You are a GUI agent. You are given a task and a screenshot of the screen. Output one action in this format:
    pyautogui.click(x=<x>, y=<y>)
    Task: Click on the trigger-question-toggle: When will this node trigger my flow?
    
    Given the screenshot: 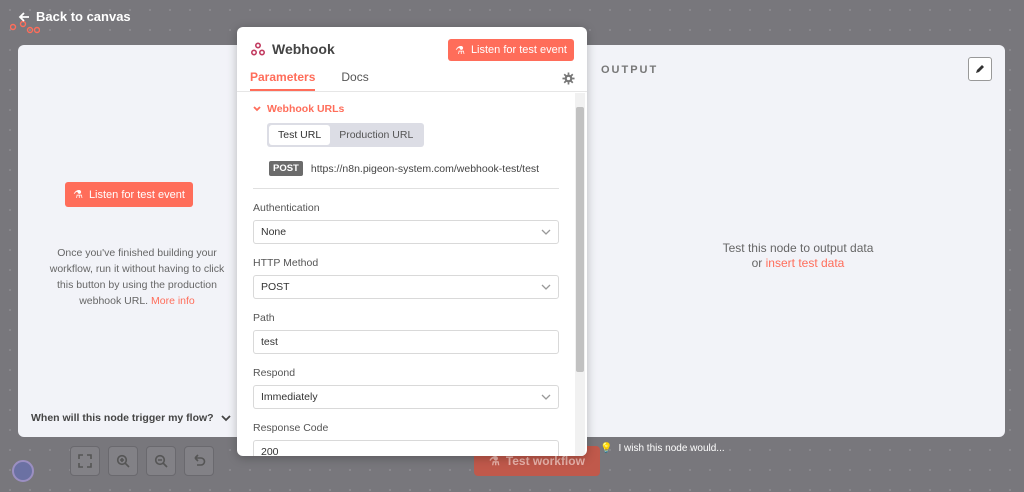 What is the action you would take?
    pyautogui.click(x=131, y=418)
    